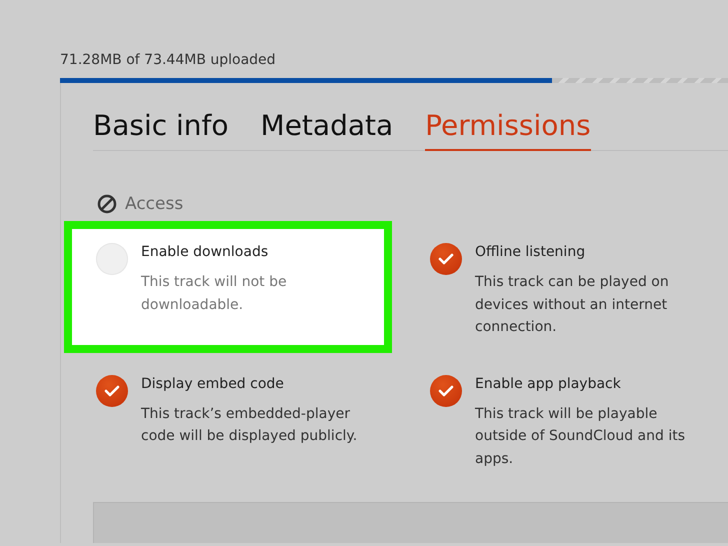 This screenshot has width=728, height=546. I want to click on option-title: Display embed code, so click(213, 384).